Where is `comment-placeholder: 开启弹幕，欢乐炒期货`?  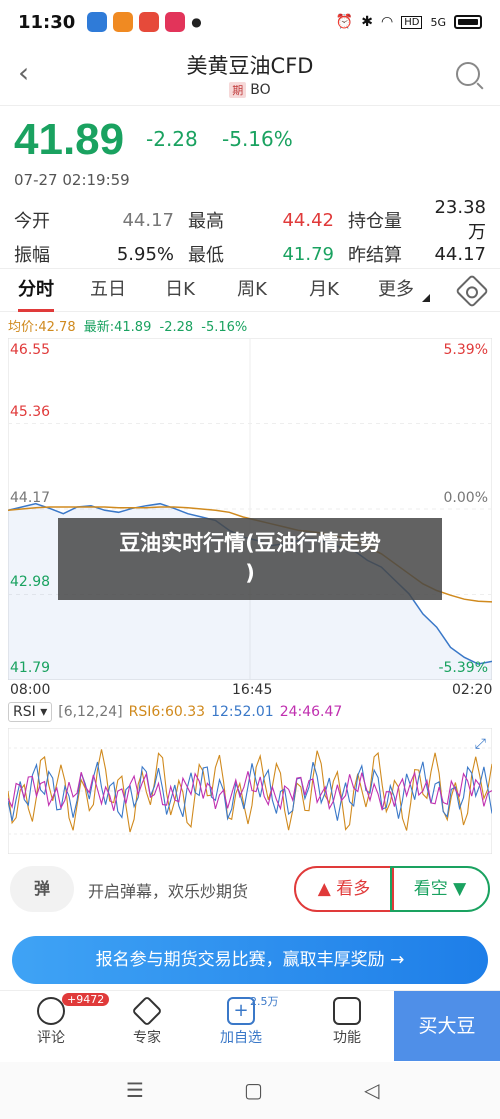 comment-placeholder: 开启弹幕，欢乐炒期货 is located at coordinates (168, 890).